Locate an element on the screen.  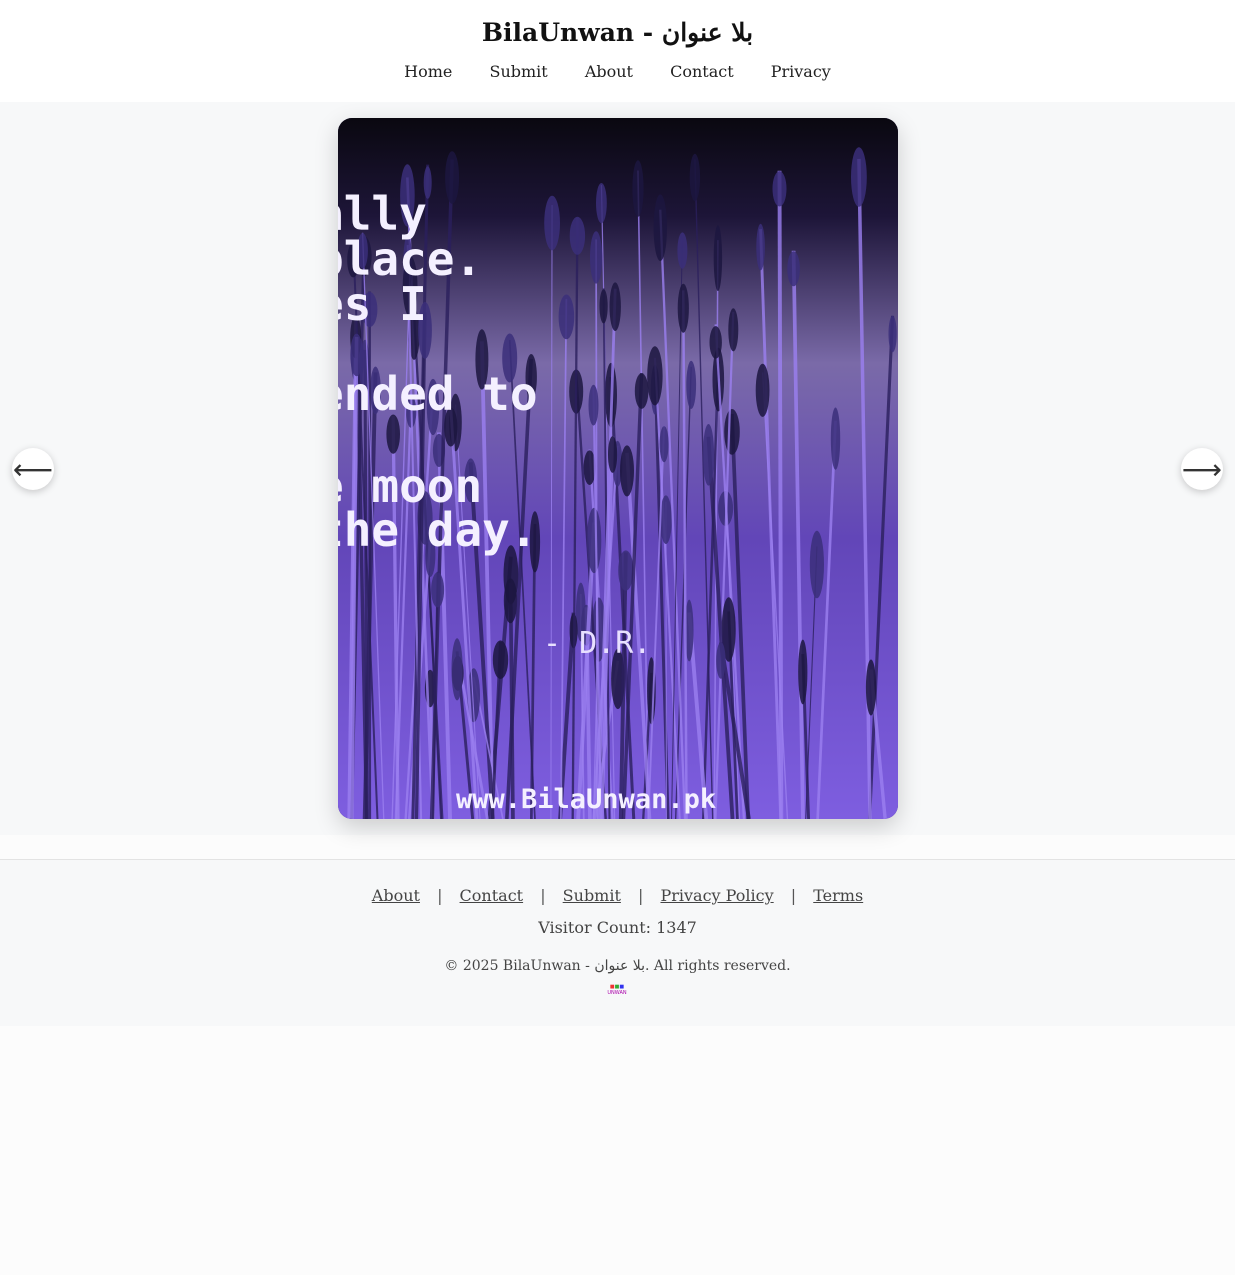
main-nav: Home Submit About Contact Privacy is located at coordinates (617, 71).